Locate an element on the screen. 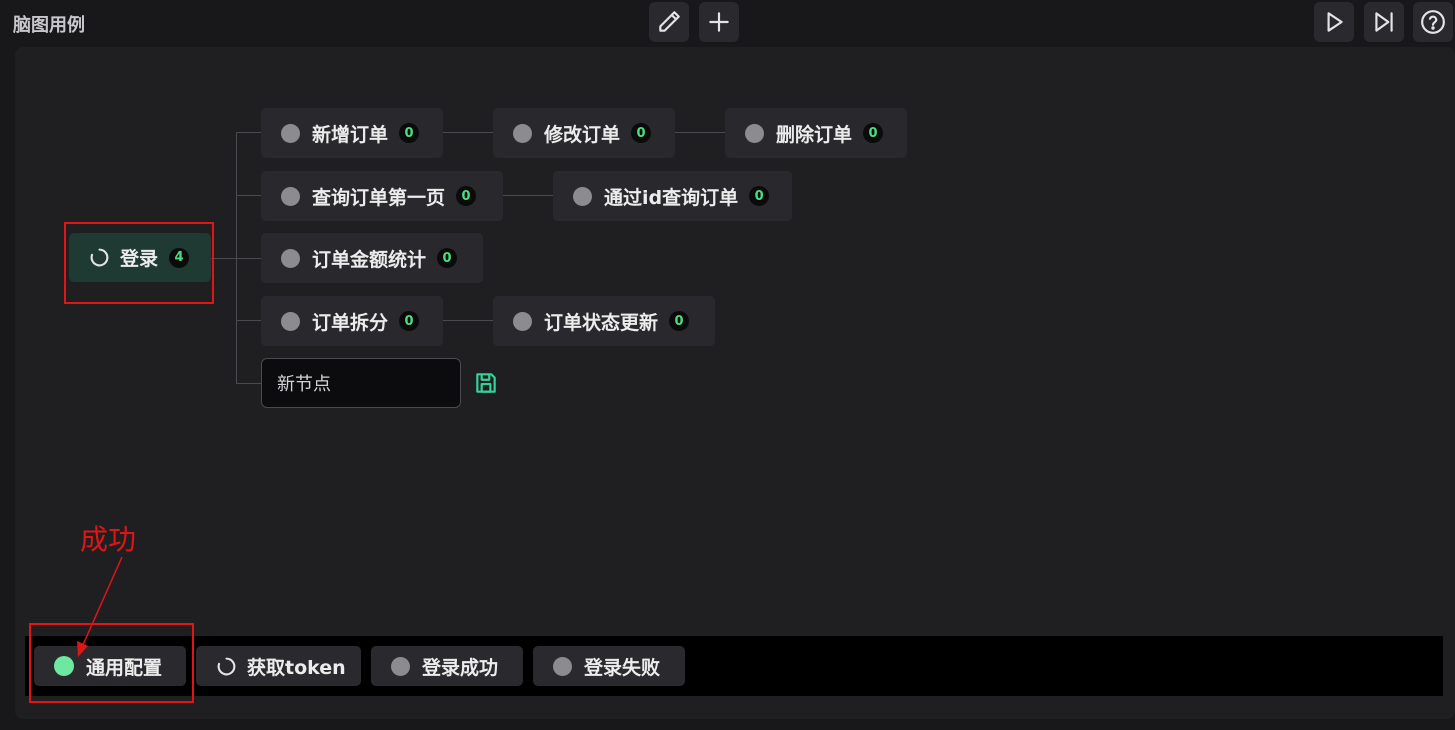 This screenshot has width=1455, height=730. node-label: 删除订单 is located at coordinates (814, 134).